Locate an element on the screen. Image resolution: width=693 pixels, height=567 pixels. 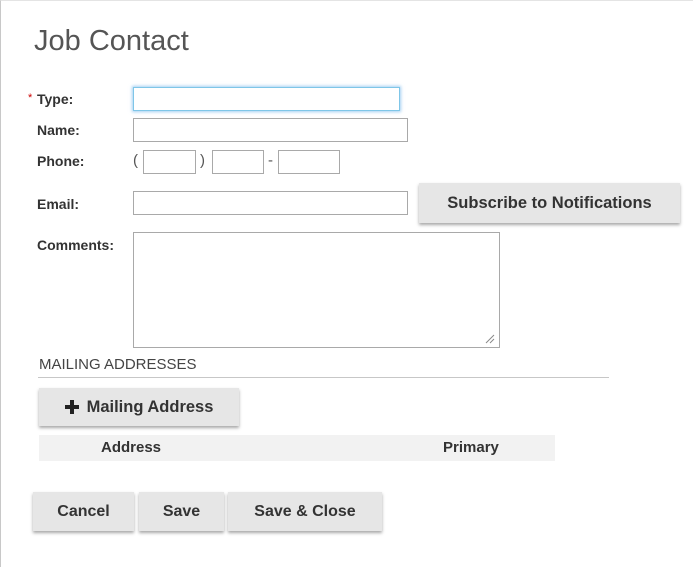
required-marker: * is located at coordinates (30, 98).